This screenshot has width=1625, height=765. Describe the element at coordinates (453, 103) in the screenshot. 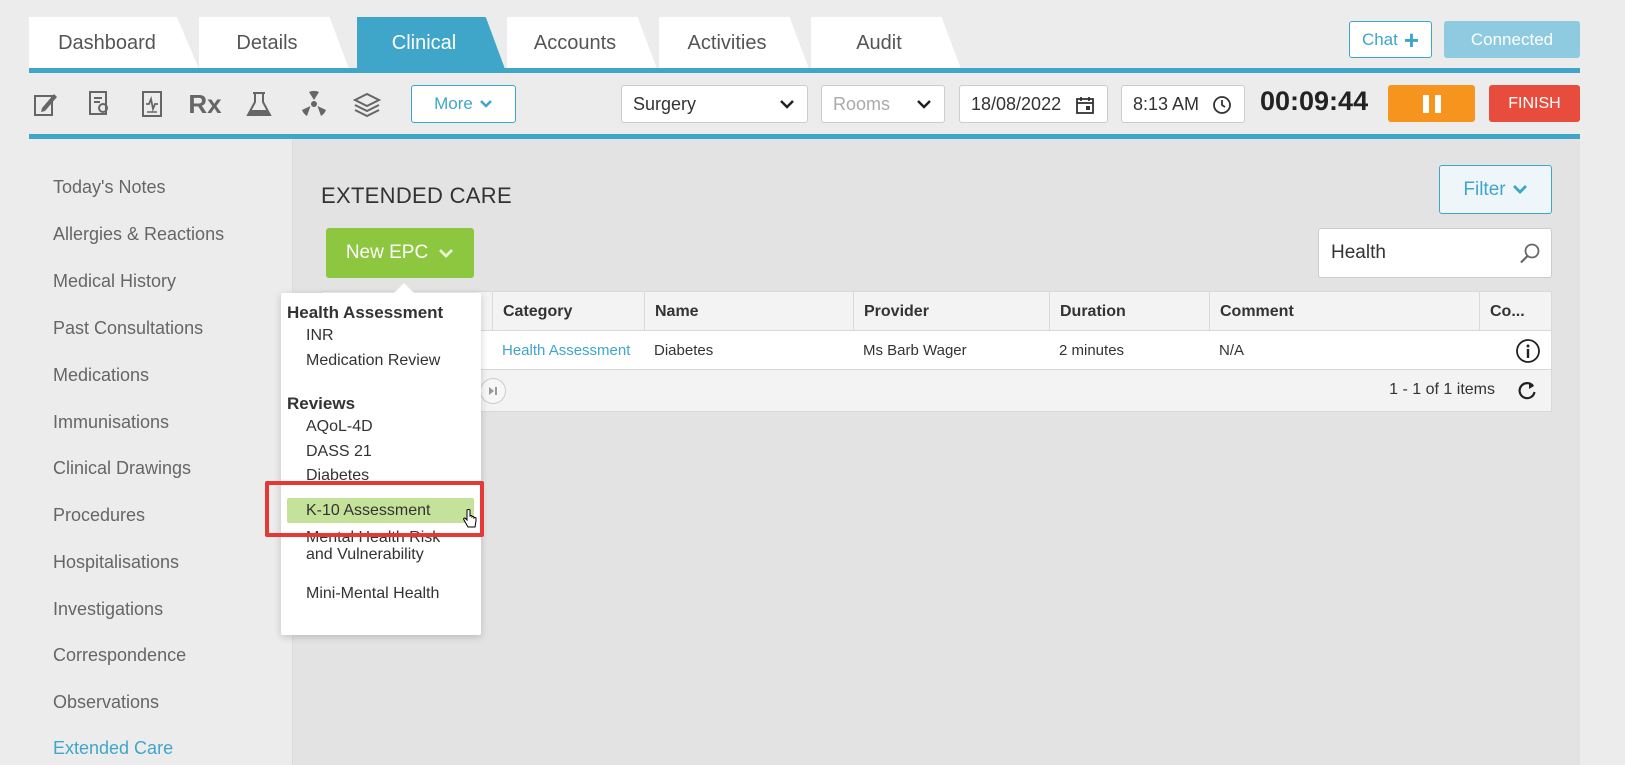

I see `more-label: More` at that location.